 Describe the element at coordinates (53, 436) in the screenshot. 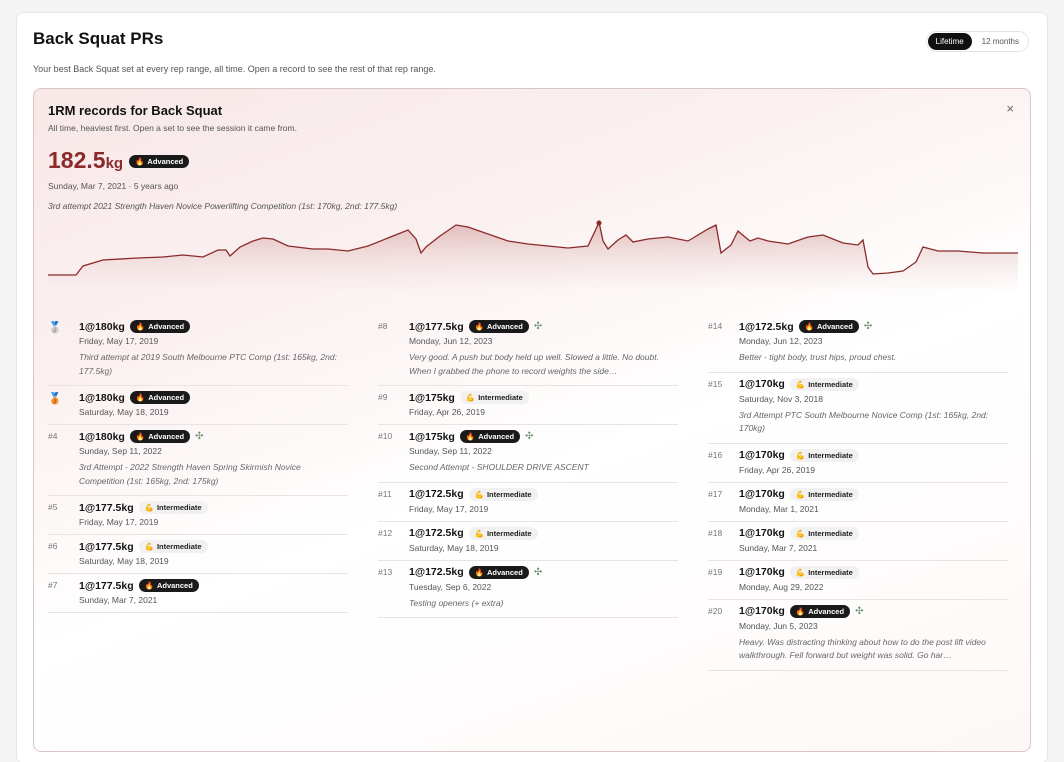

I see `record-rank: #4` at that location.